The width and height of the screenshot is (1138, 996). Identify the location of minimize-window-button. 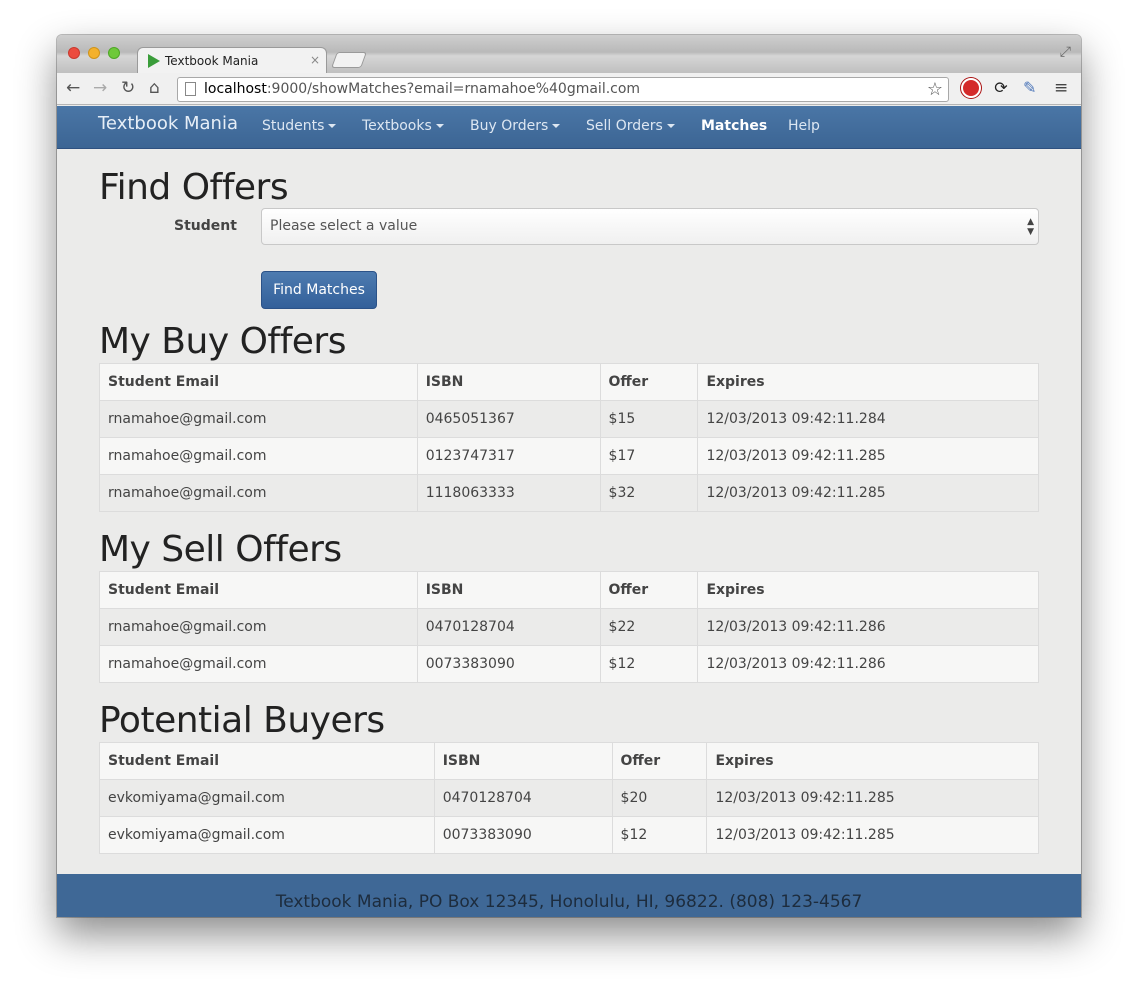
(94, 53).